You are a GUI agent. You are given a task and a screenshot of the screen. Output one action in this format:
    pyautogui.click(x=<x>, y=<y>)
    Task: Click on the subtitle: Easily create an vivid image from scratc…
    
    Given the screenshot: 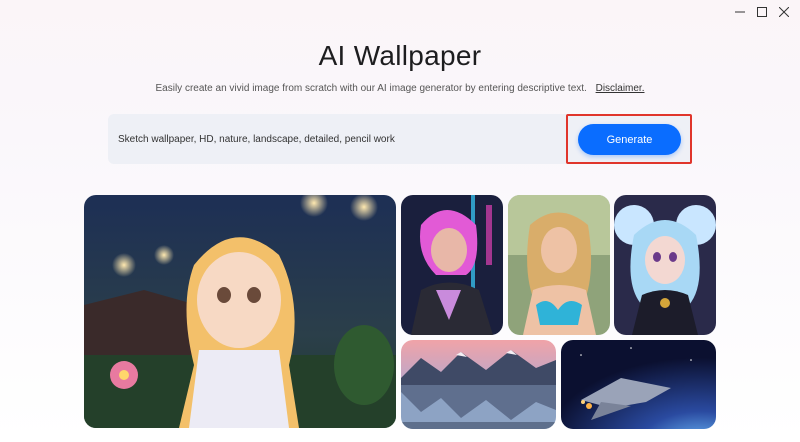 What is the action you would take?
    pyautogui.click(x=400, y=88)
    